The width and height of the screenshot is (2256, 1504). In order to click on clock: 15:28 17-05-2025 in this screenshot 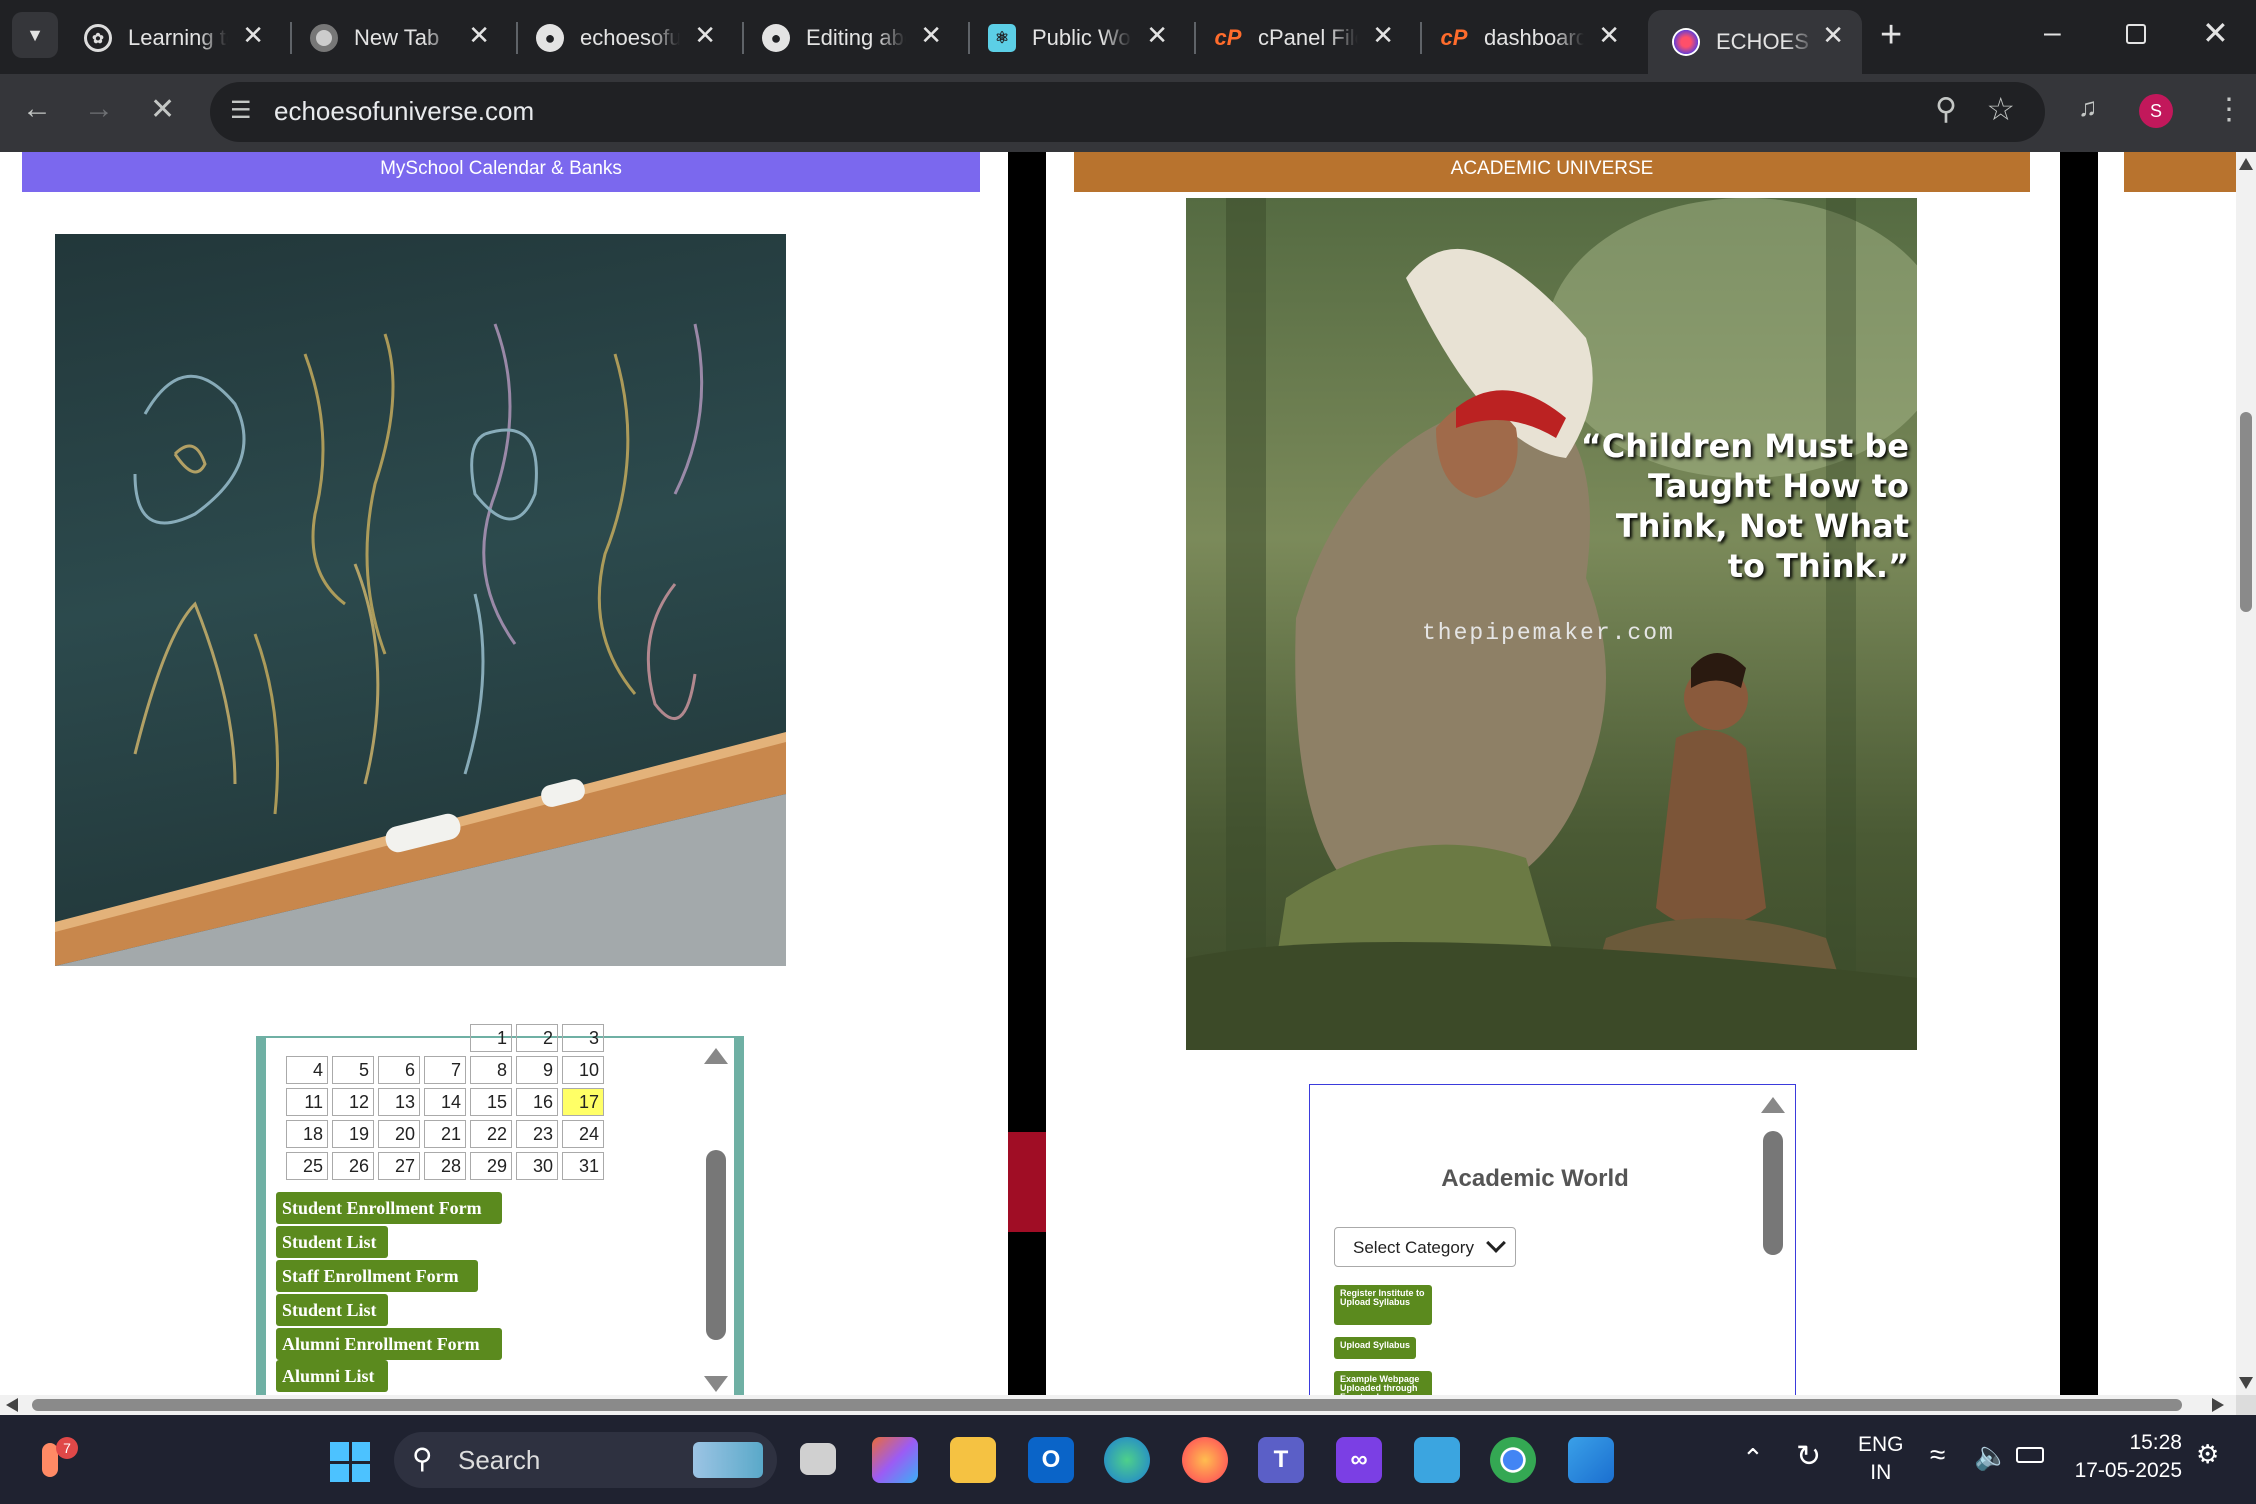, I will do `click(2121, 1457)`.